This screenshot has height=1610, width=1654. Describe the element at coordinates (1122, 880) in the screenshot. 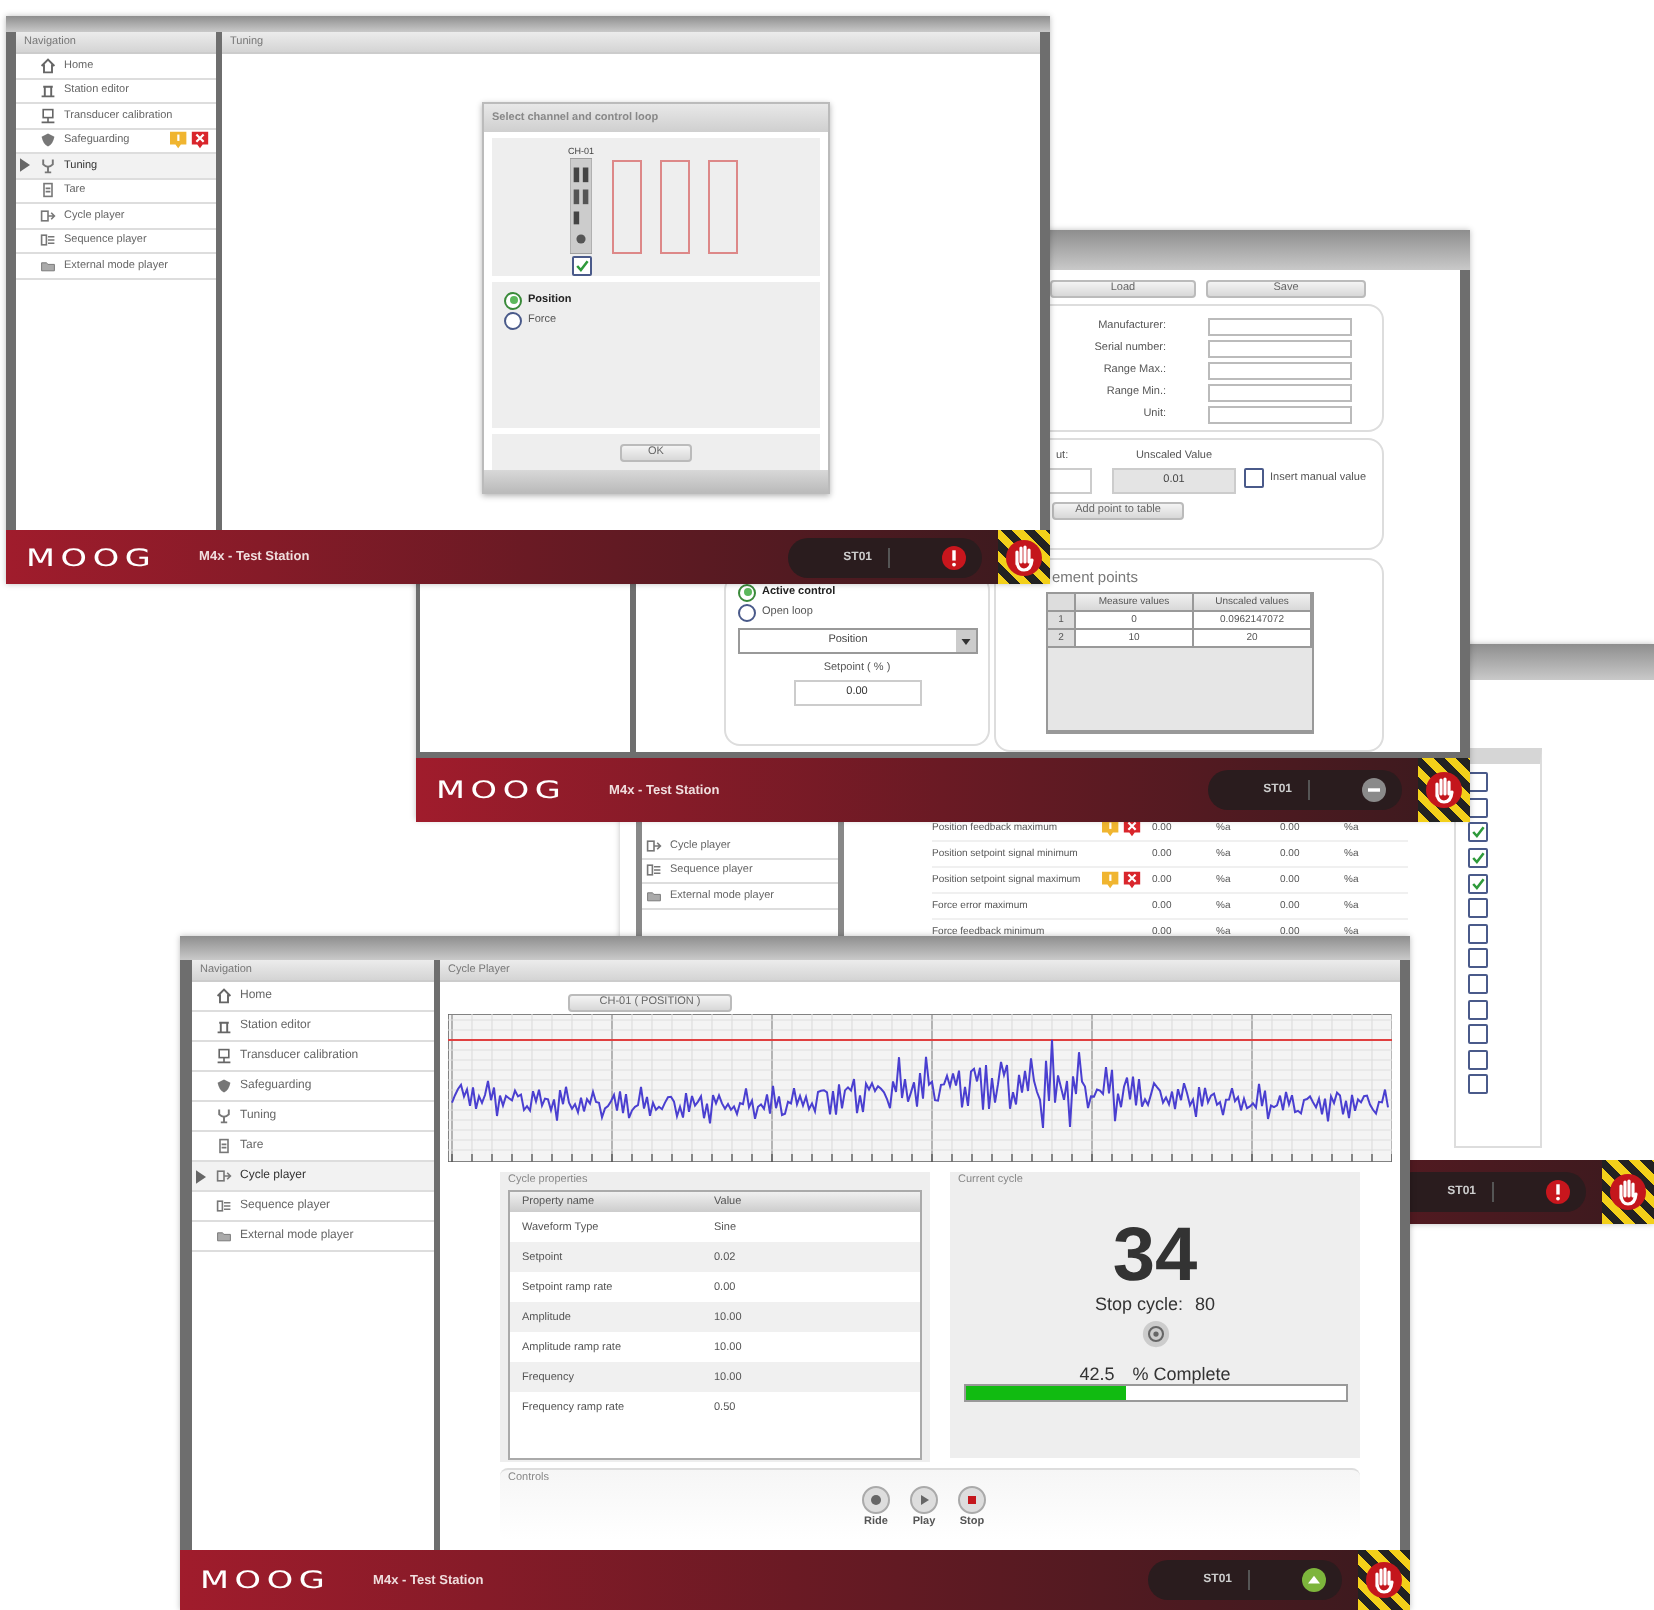

I see `alert-badges-icon` at that location.